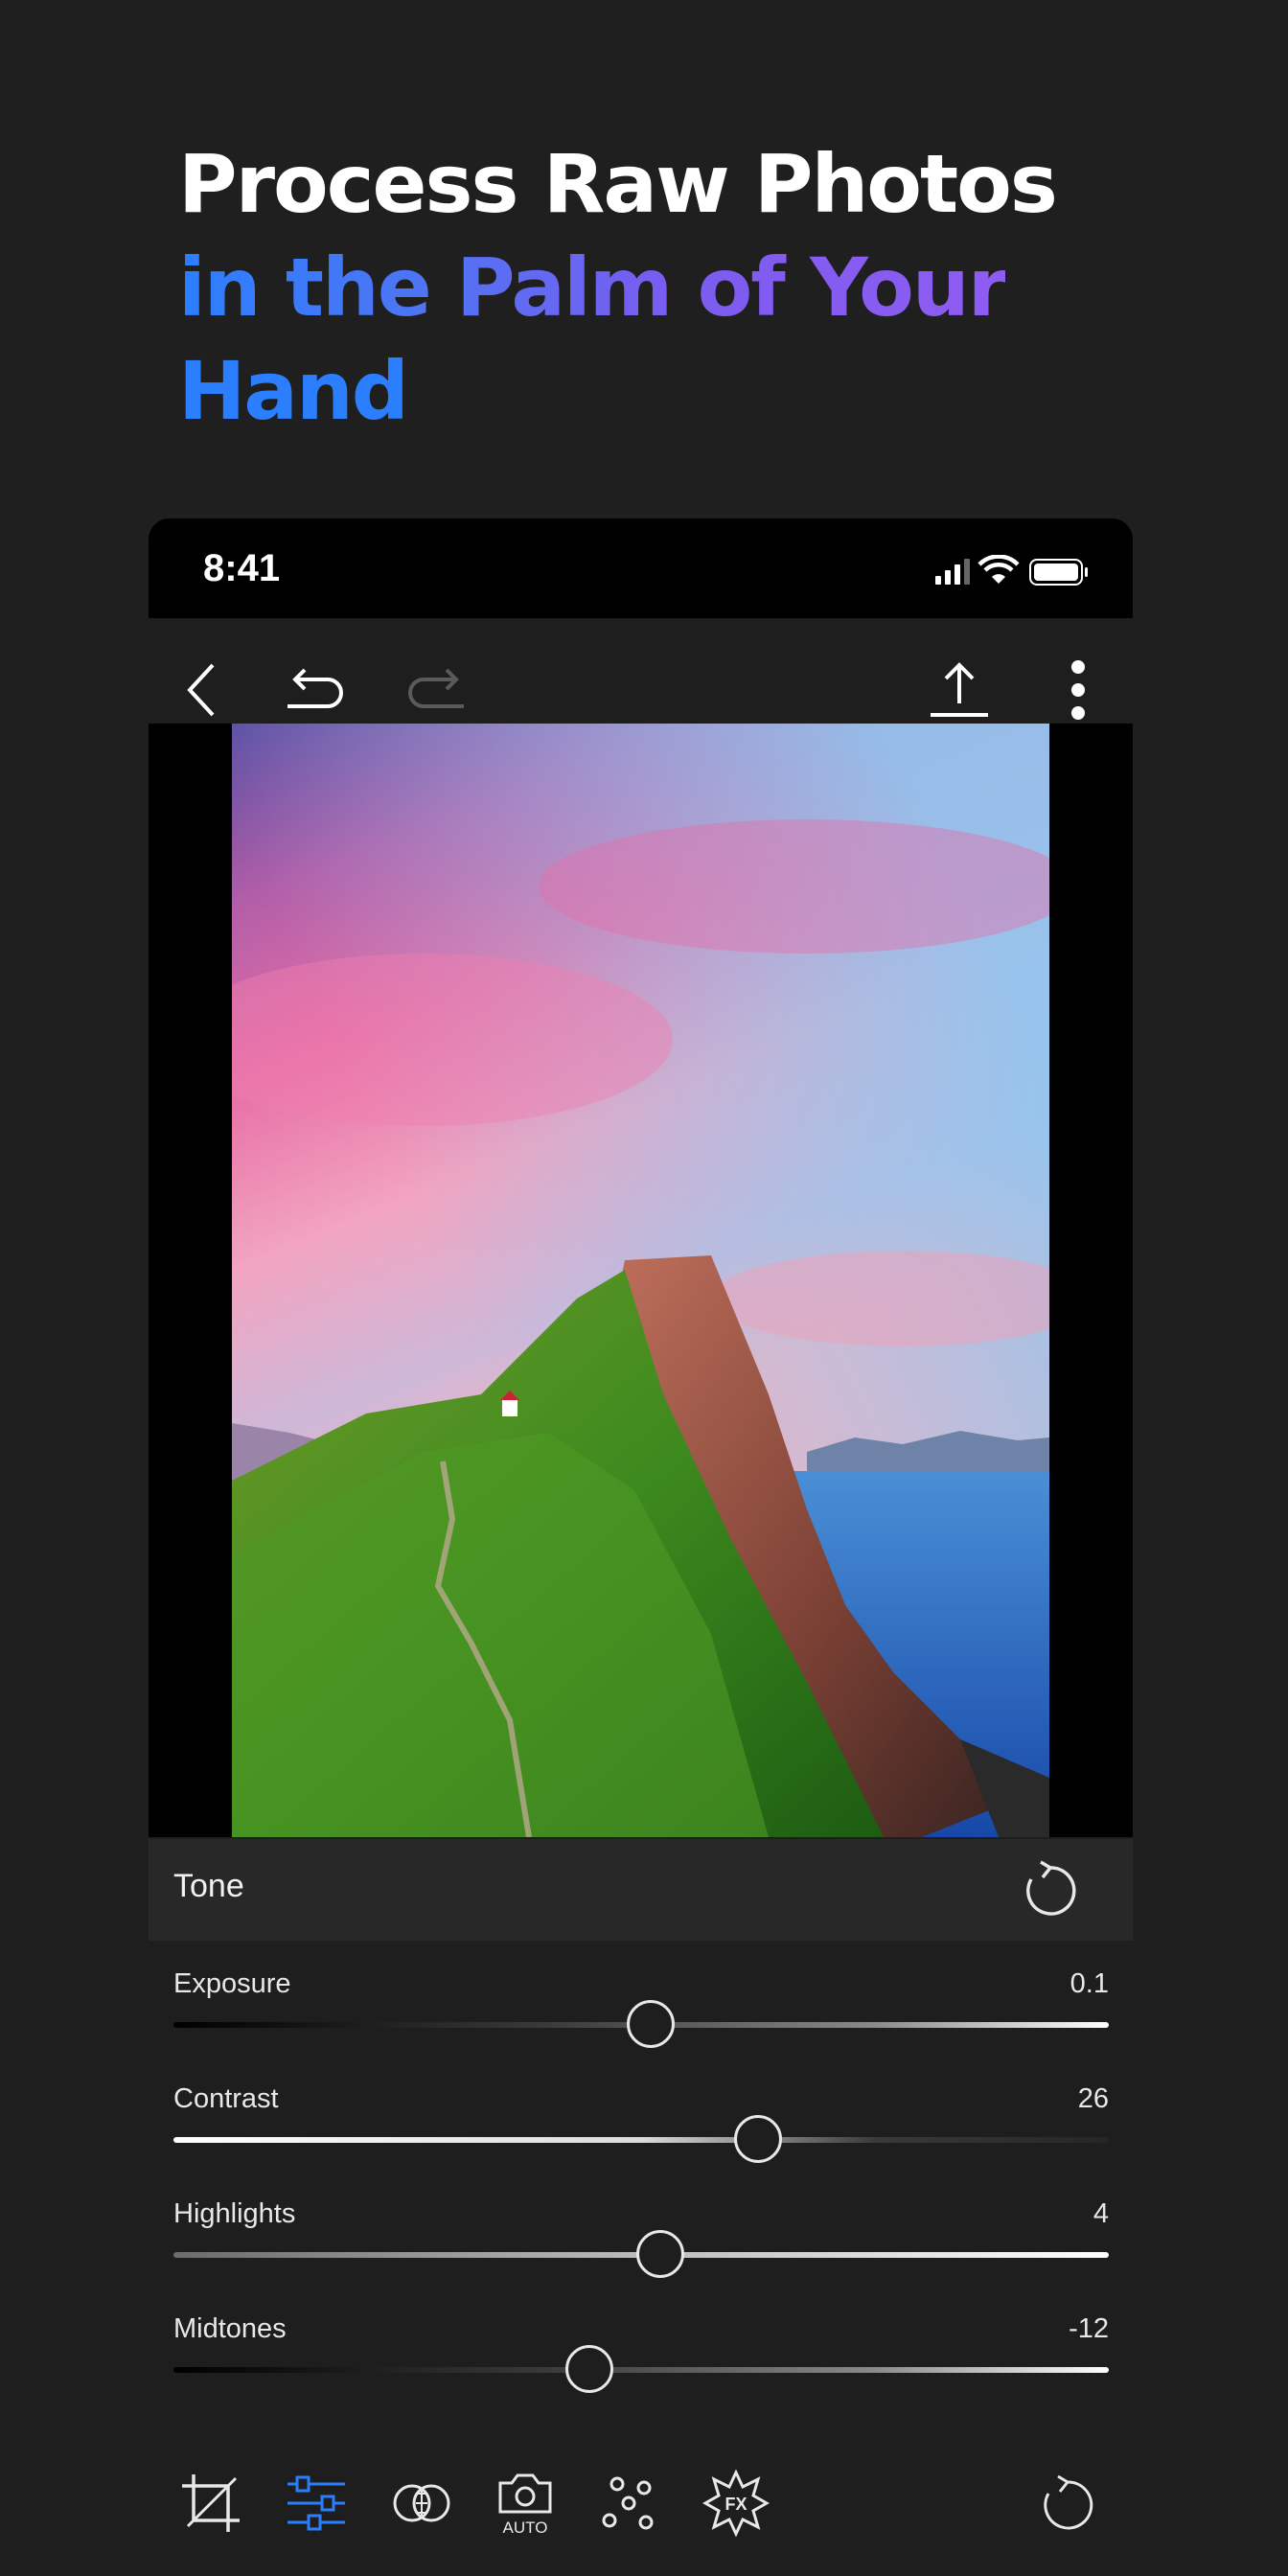 The height and width of the screenshot is (2576, 1288). I want to click on slider-value: -12, so click(1089, 2328).